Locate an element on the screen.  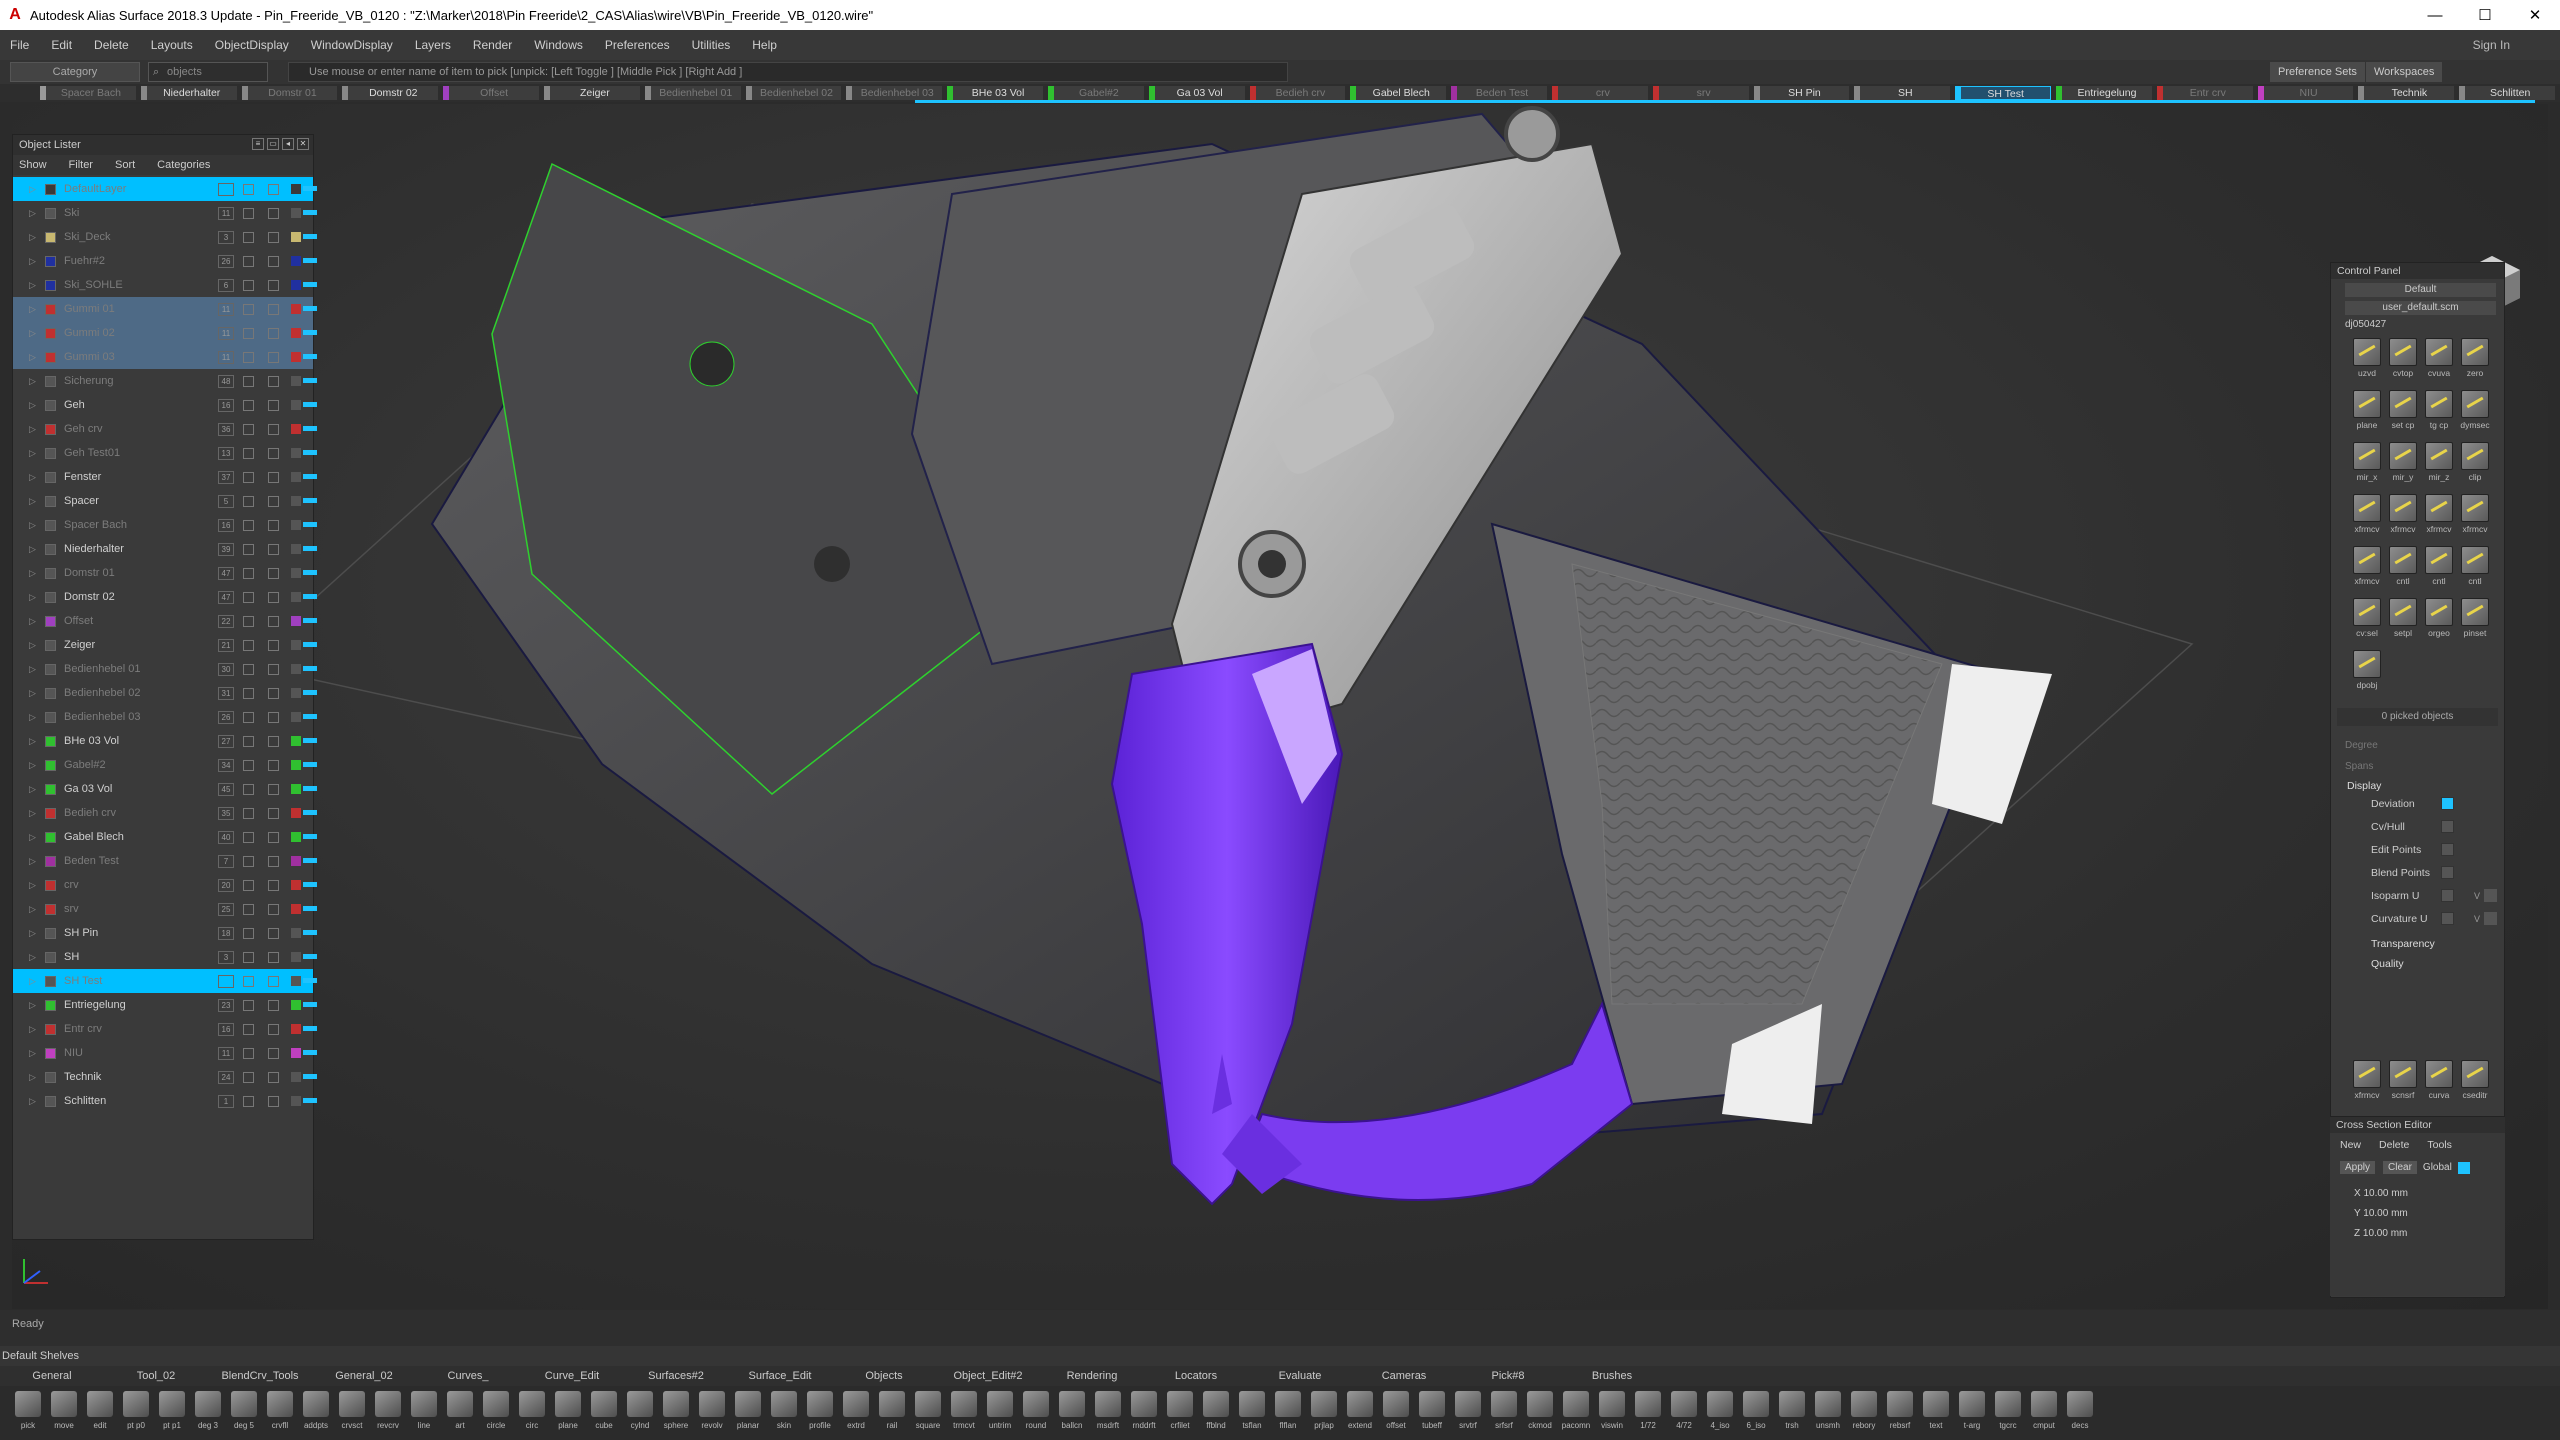
shelf-tool: cylnd is located at coordinates (640, 1413).